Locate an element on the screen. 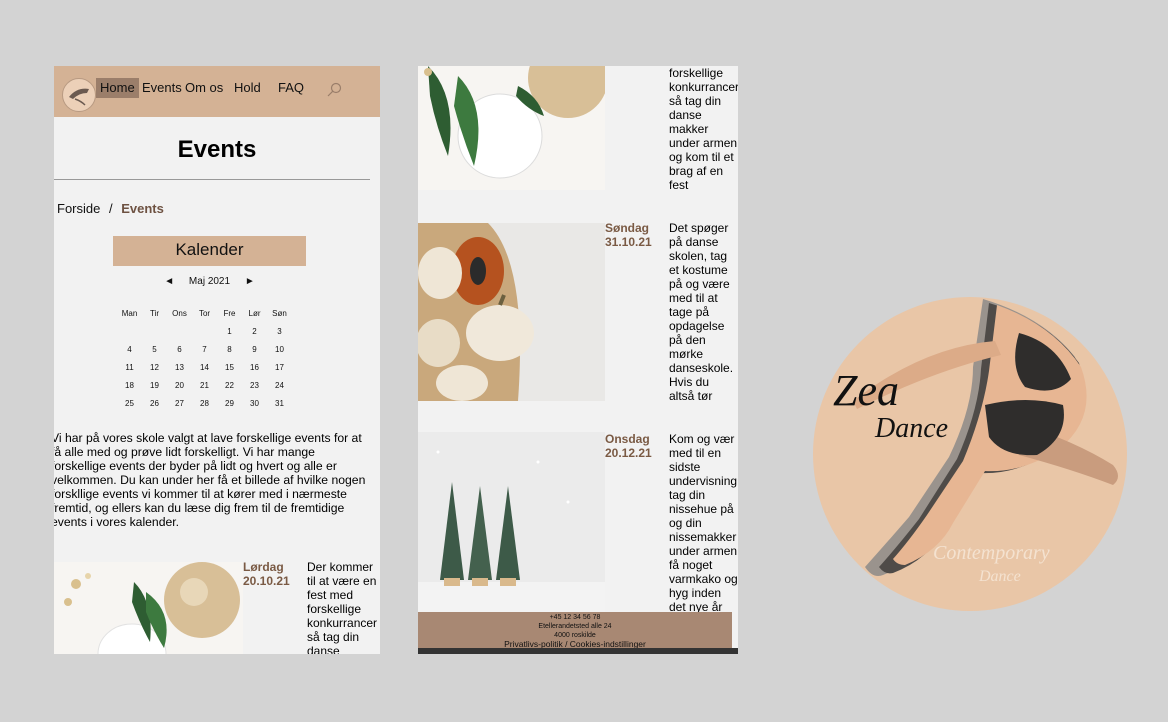  logo-sub-dance: Dance is located at coordinates (999, 576).